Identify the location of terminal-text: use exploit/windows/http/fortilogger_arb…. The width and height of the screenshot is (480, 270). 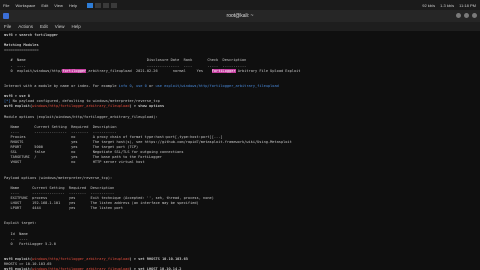
(217, 85).